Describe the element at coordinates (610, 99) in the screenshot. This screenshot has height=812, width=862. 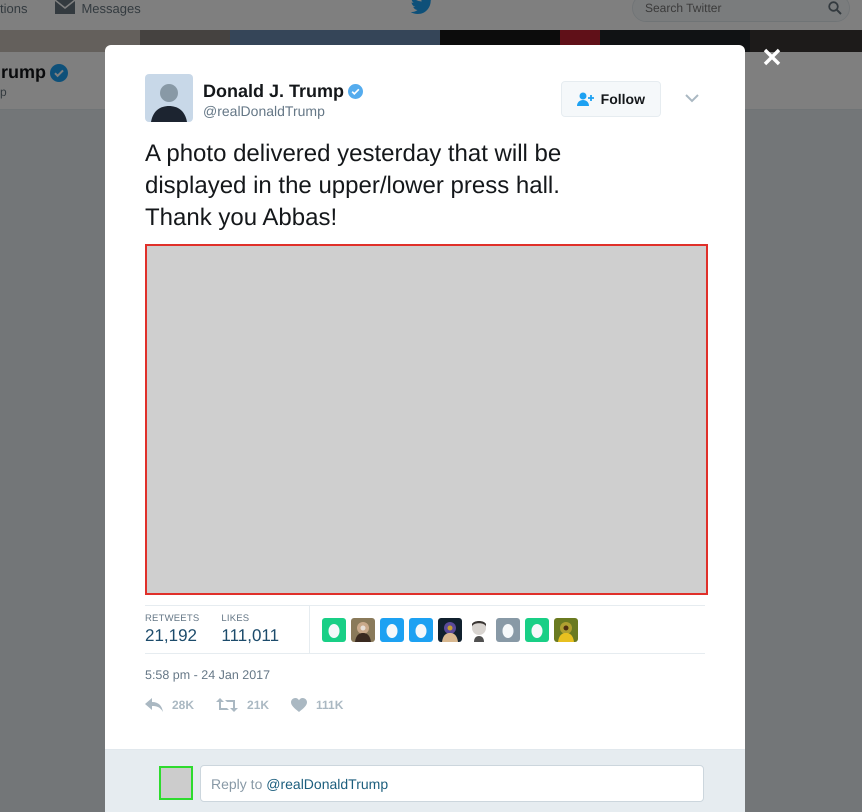
I see `follow-button: Follow` at that location.